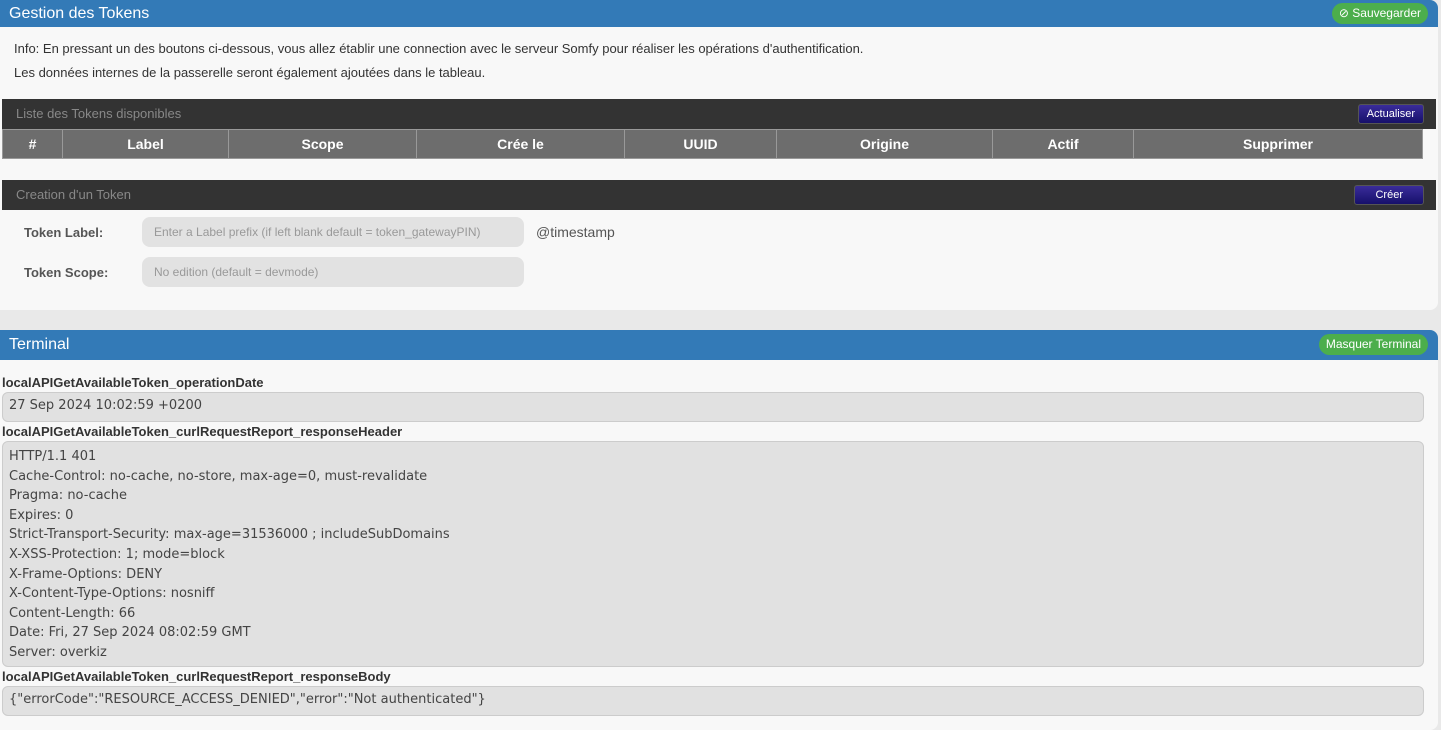 This screenshot has width=1441, height=730. I want to click on create-title: Creation d'un Token, so click(73, 194).